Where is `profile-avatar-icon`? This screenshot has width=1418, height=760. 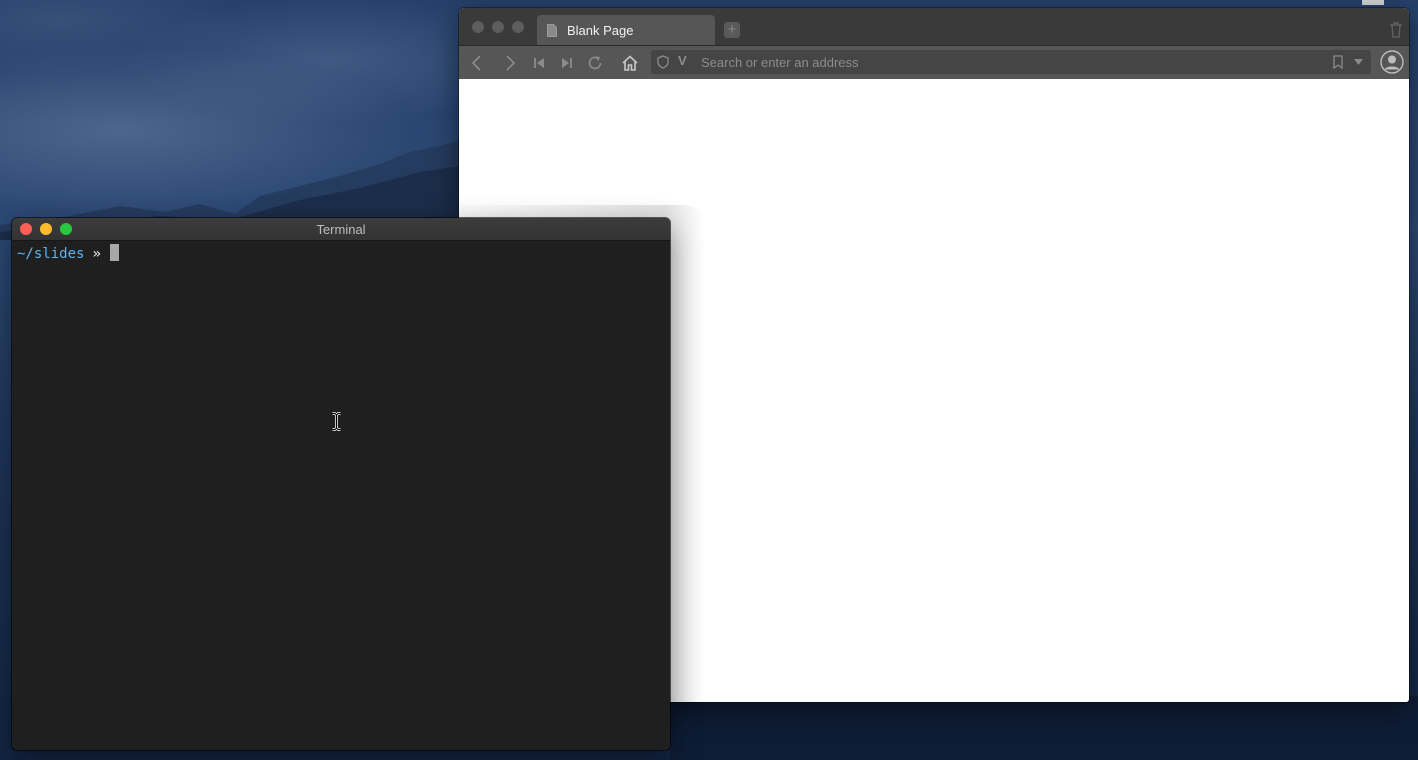 profile-avatar-icon is located at coordinates (1392, 62).